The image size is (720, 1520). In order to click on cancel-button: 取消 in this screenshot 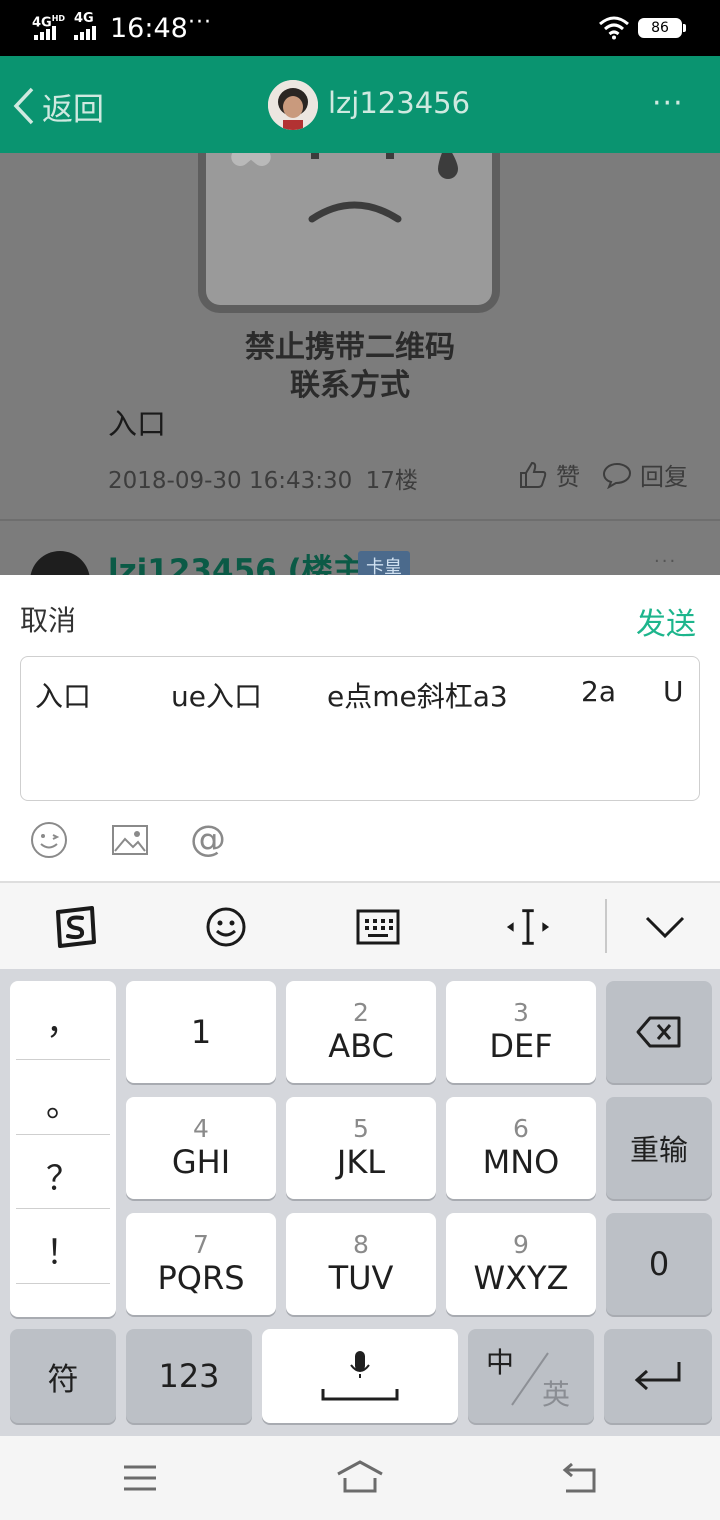, I will do `click(48, 619)`.